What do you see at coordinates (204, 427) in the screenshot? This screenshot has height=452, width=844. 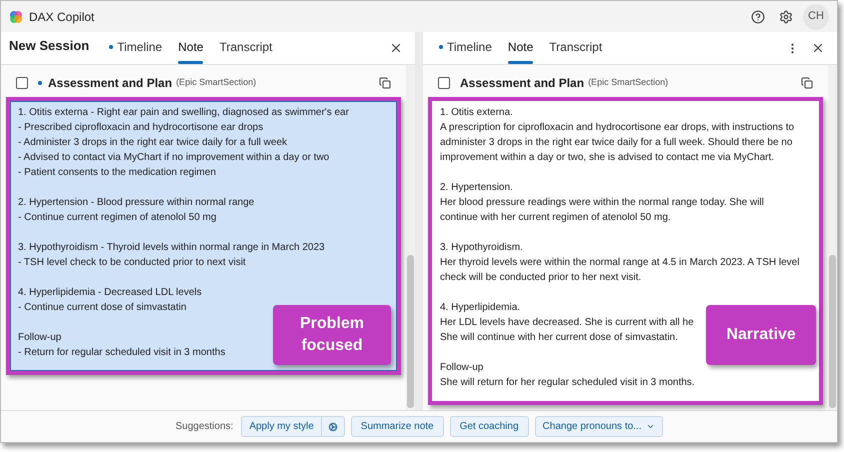 I see `suggestions-label: Suggestions:` at bounding box center [204, 427].